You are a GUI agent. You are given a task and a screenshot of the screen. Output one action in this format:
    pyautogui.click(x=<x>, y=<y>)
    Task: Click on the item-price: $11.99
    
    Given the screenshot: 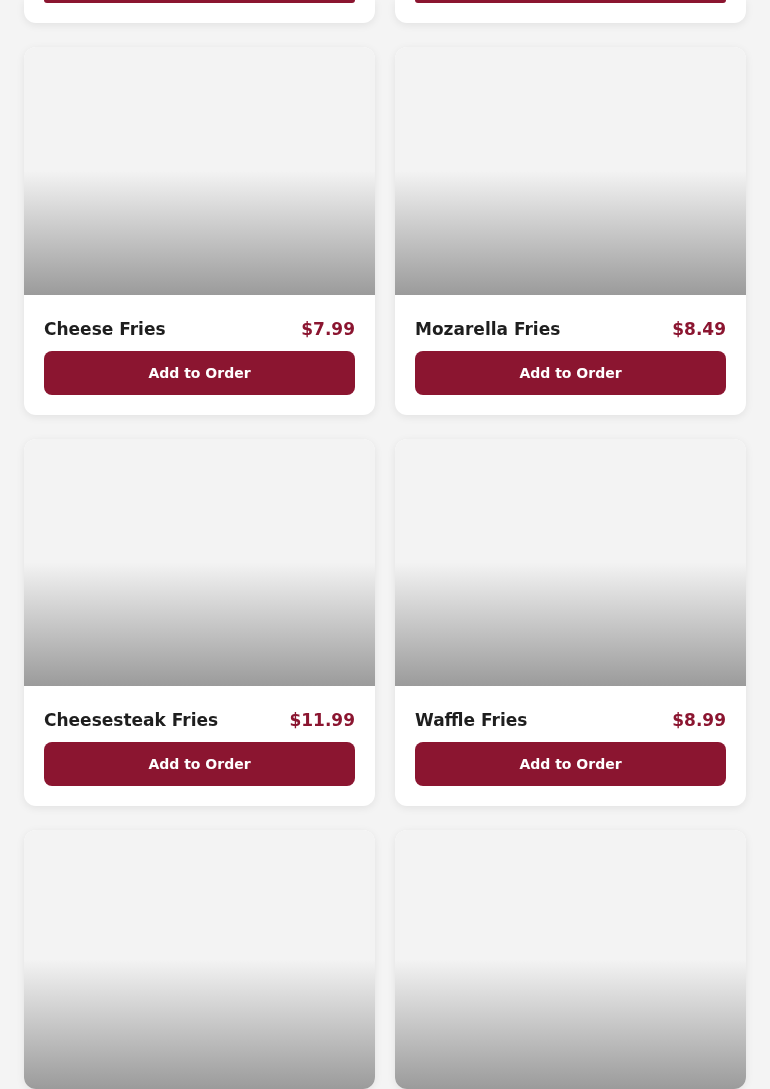 What is the action you would take?
    pyautogui.click(x=322, y=720)
    